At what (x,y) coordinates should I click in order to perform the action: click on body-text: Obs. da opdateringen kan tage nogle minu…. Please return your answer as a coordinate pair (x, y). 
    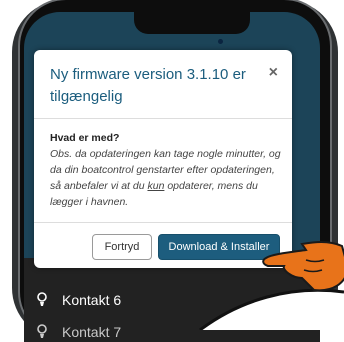
    Looking at the image, I should click on (165, 178).